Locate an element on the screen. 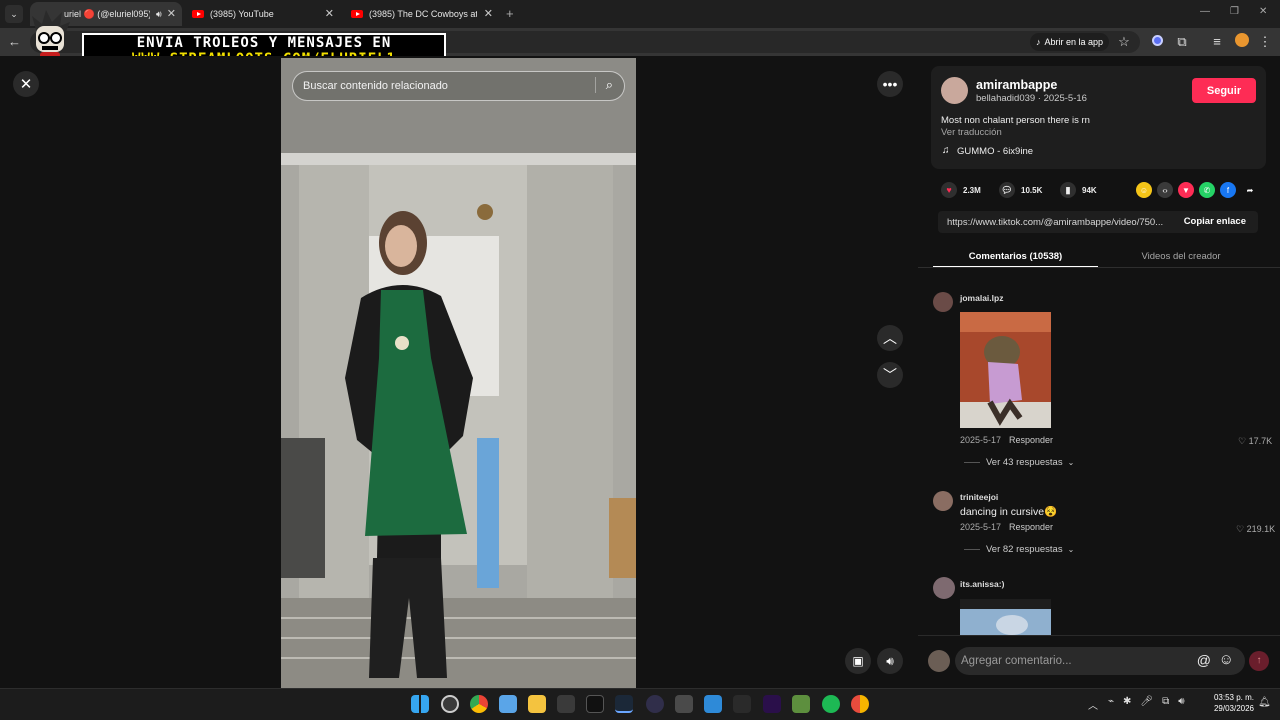  view-replies-button: Ver 43 respuestas ⌄ is located at coordinates (1019, 462).